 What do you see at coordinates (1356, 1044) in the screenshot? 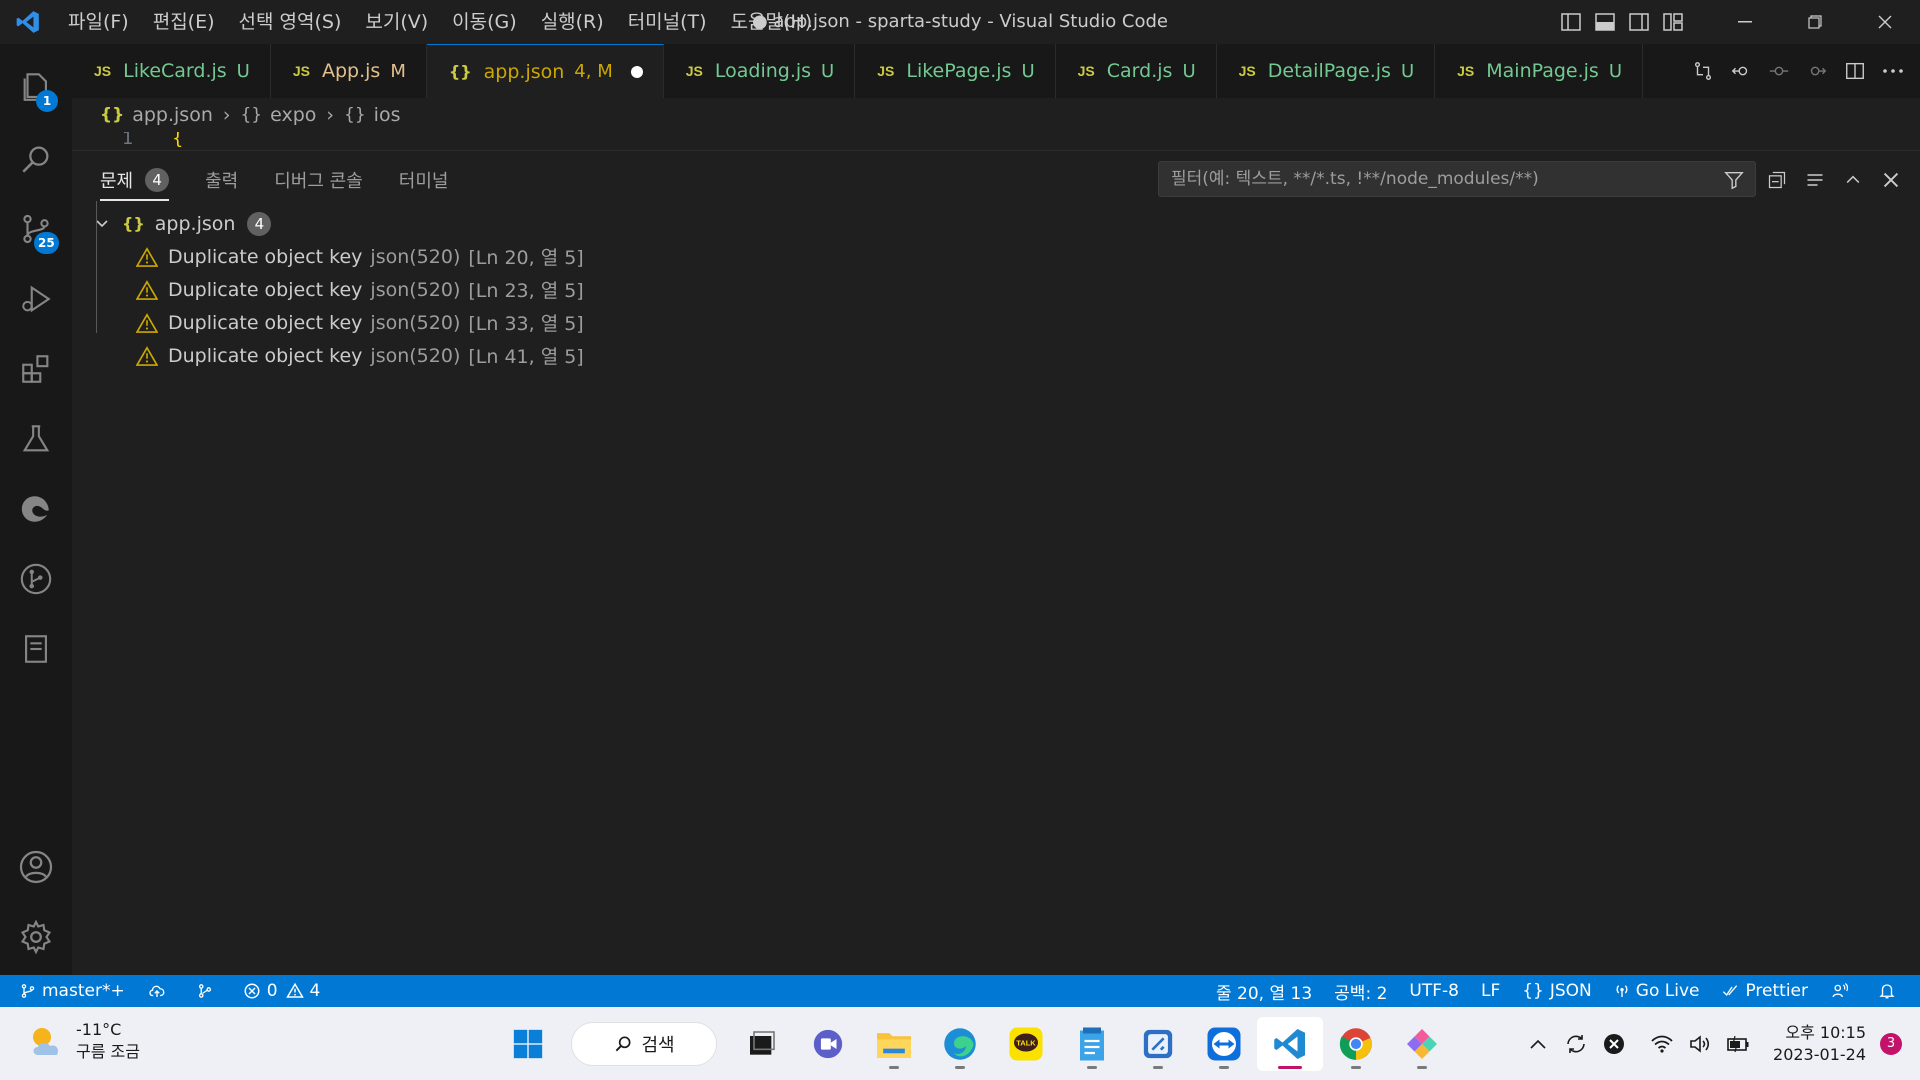
I see `chrome-icon` at bounding box center [1356, 1044].